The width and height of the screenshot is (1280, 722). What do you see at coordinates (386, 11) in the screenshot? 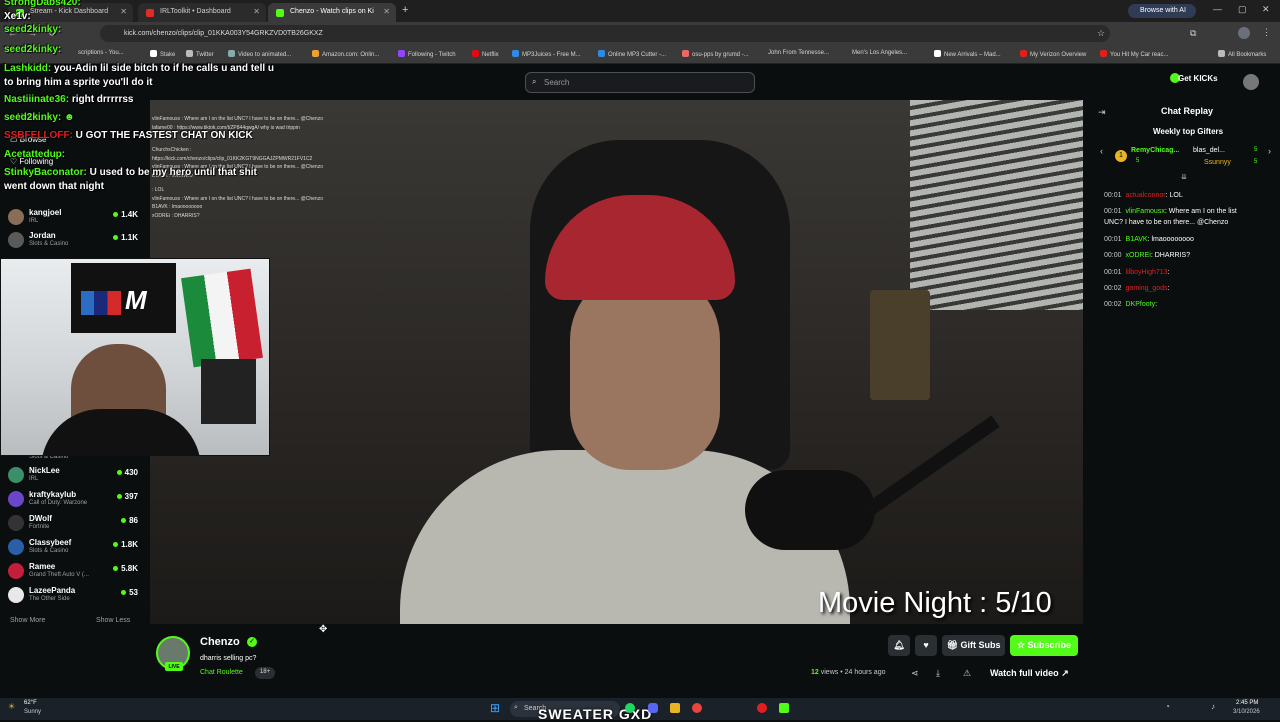
I see `close-icon: ✕` at bounding box center [386, 11].